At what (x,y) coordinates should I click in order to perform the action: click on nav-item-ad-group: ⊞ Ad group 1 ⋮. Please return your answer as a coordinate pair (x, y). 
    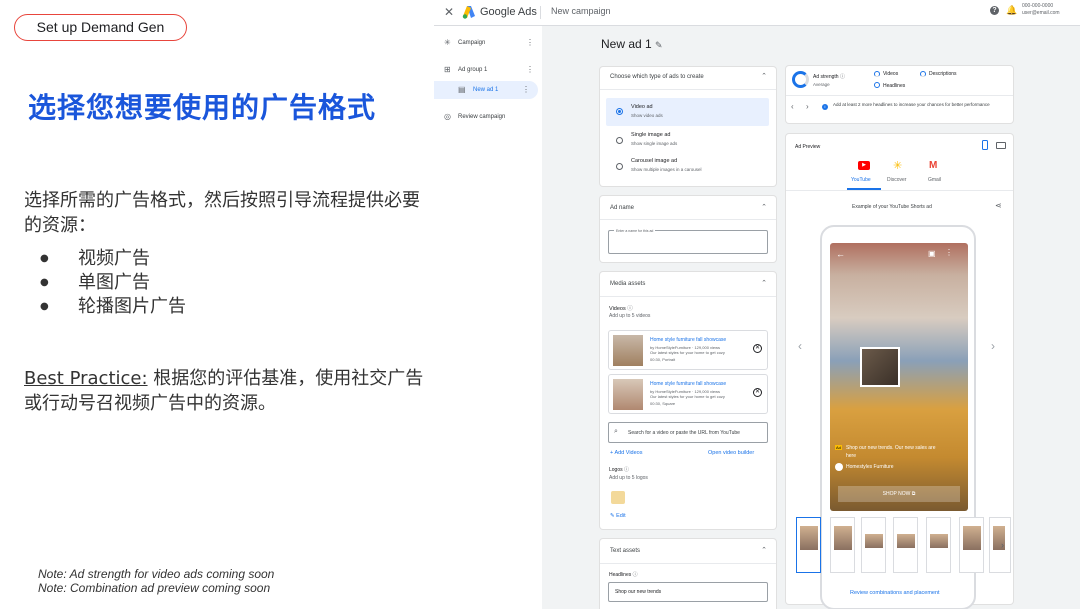
    Looking at the image, I should click on (488, 70).